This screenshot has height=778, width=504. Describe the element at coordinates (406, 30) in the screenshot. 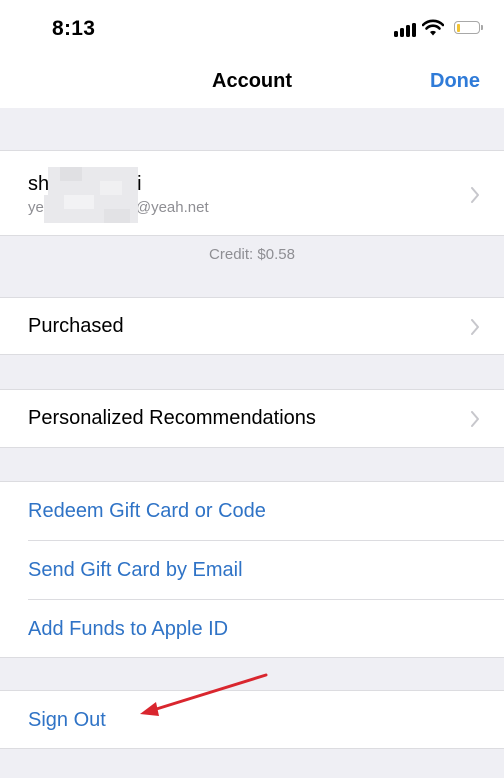

I see `signal-icon` at that location.